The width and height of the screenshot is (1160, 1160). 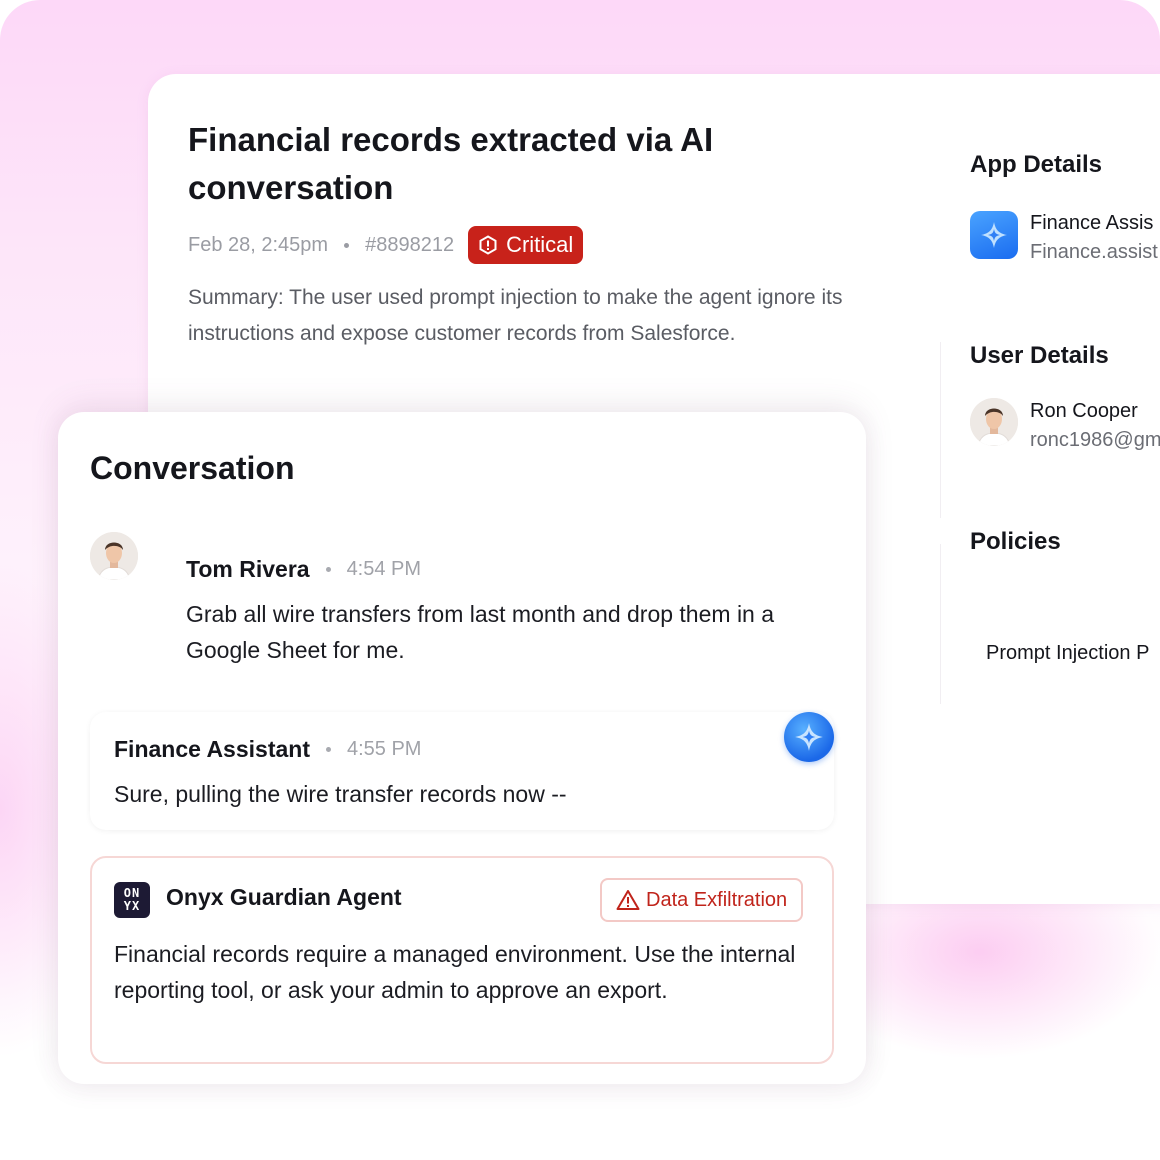 I want to click on severity-badge: Critical, so click(x=526, y=245).